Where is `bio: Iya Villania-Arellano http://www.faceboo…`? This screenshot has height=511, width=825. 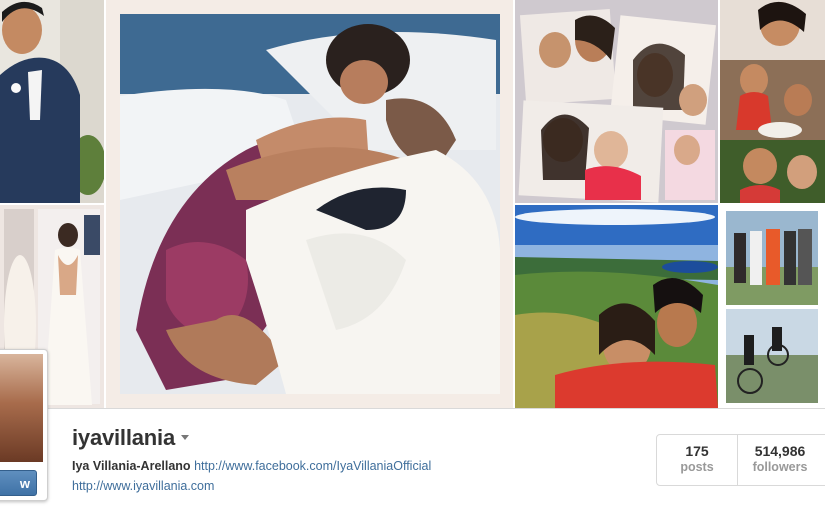
bio: Iya Villania-Arellano http://www.faceboo… is located at coordinates (251, 466).